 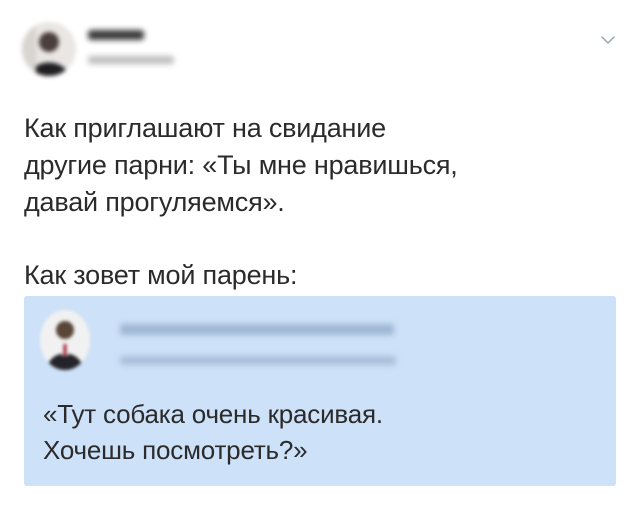 What do you see at coordinates (322, 53) in the screenshot?
I see `tweet-header` at bounding box center [322, 53].